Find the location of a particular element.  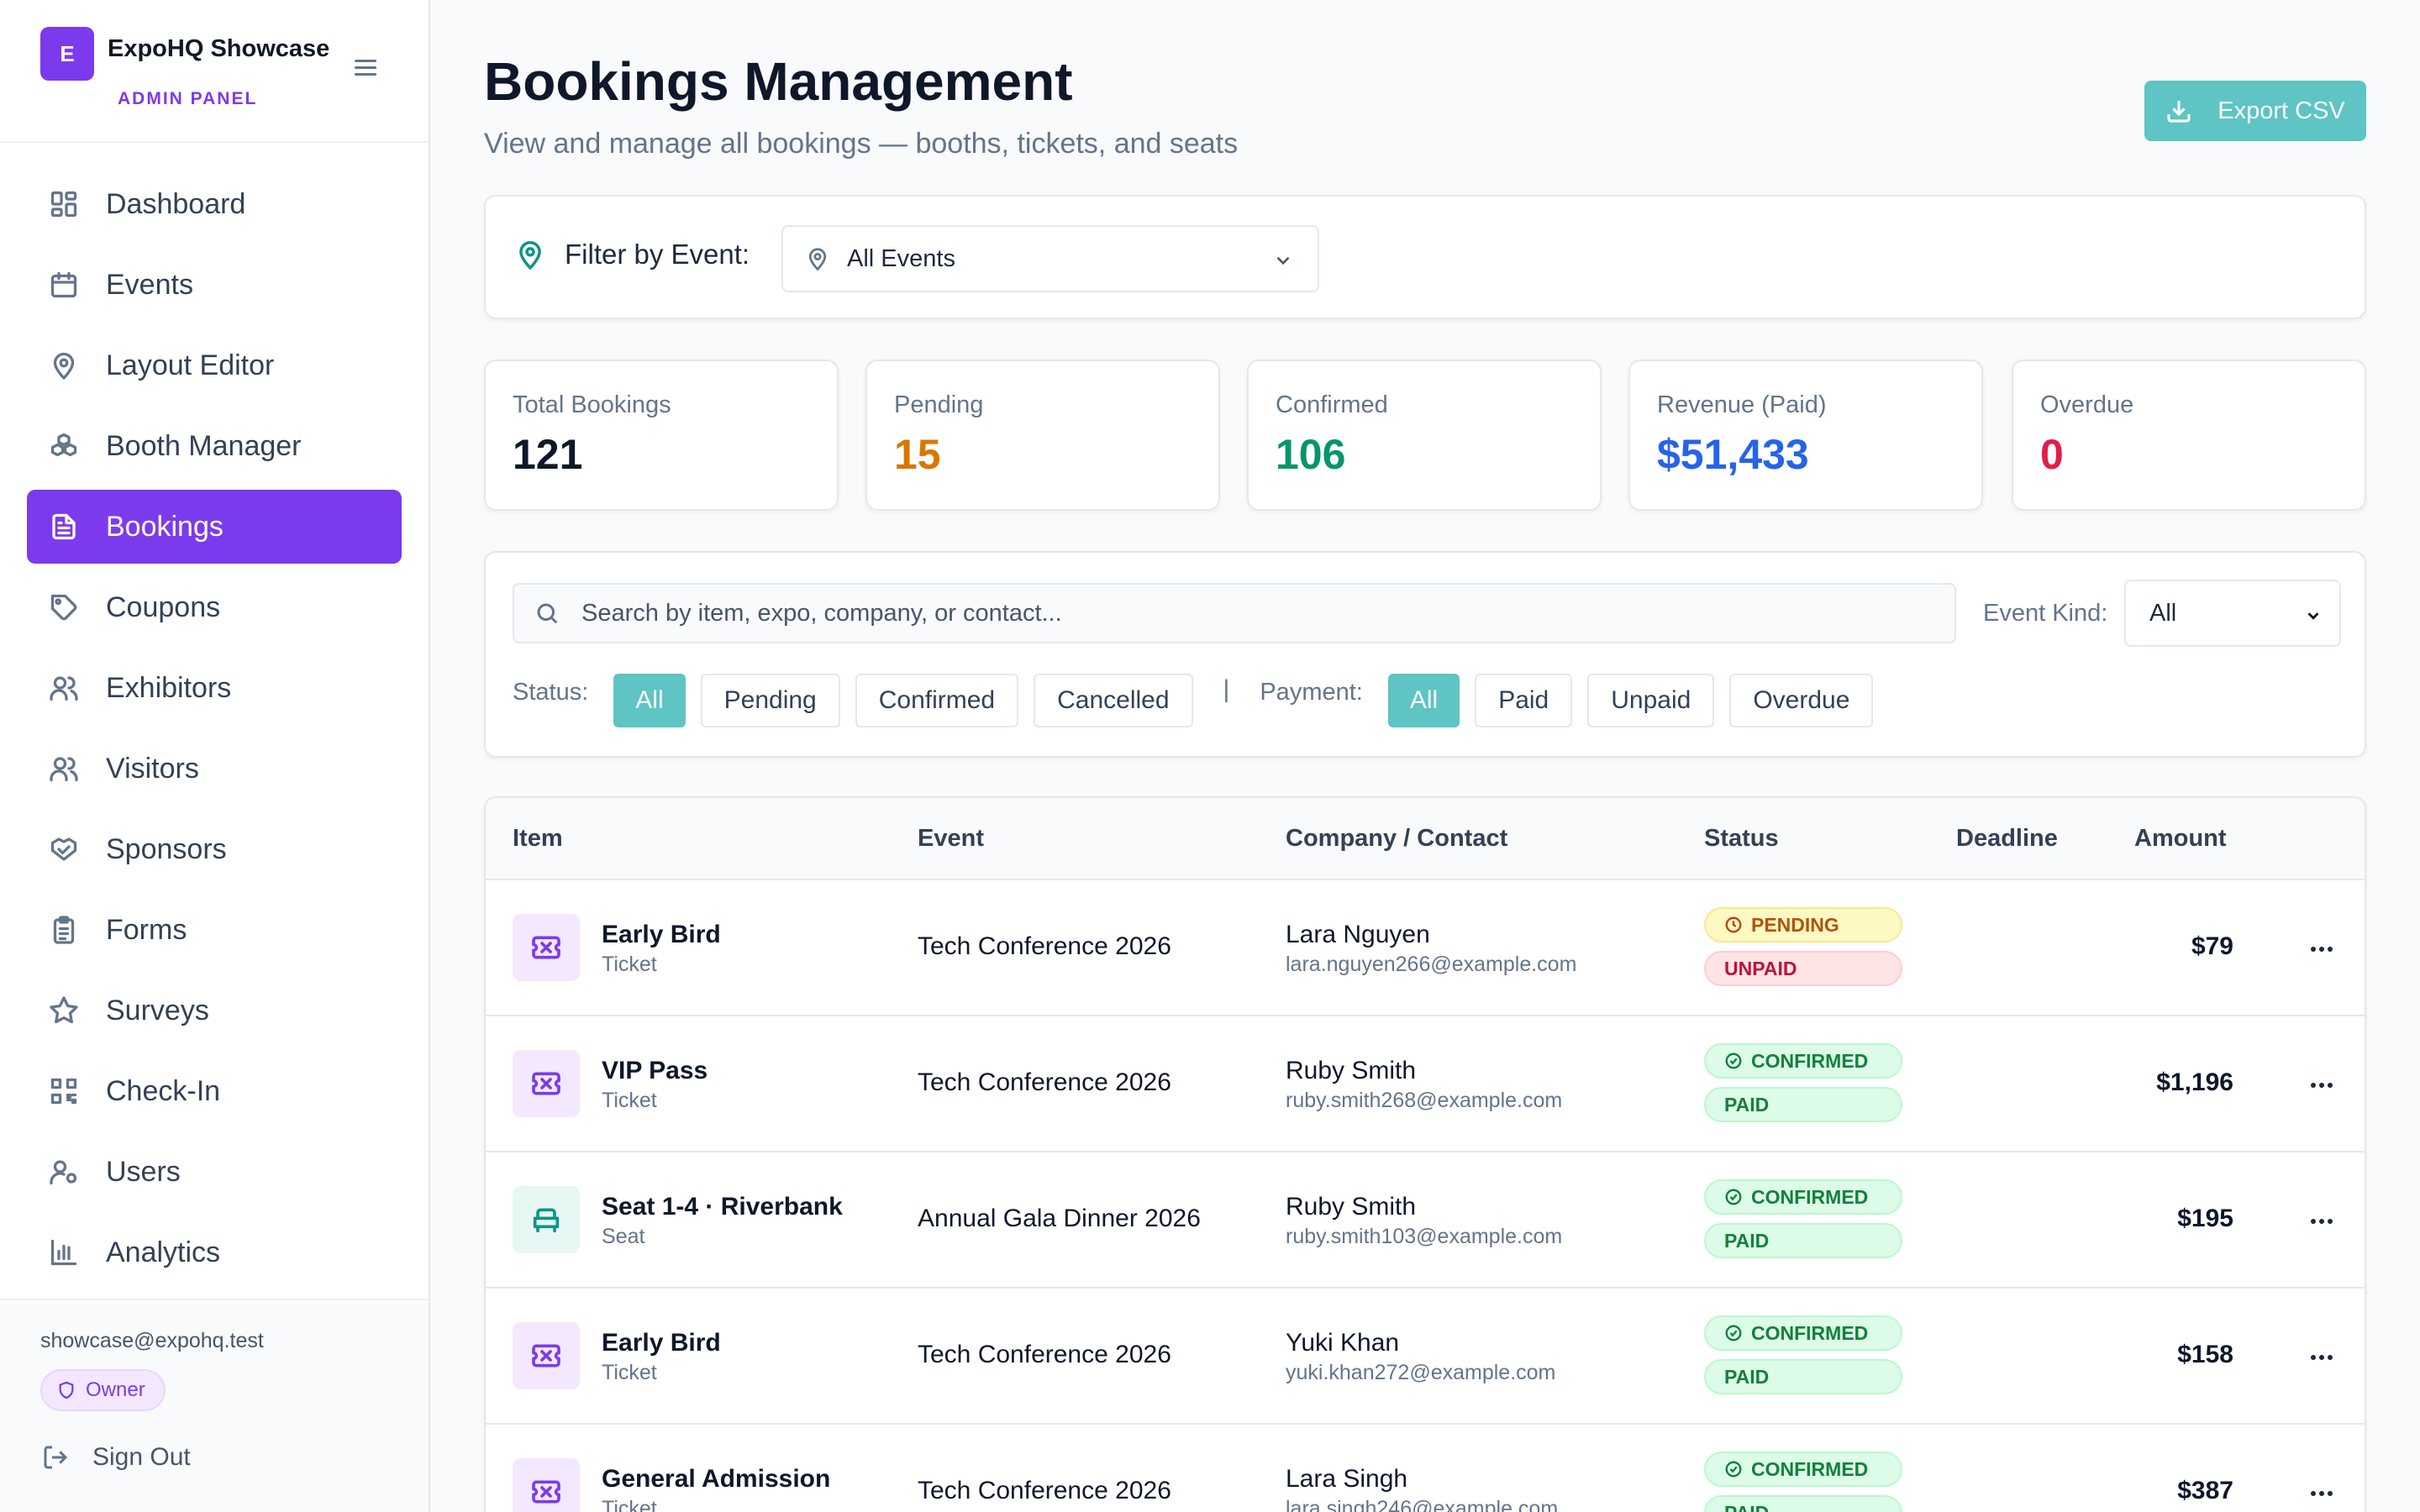

column-header-amount: Amount is located at coordinates (2180, 839).